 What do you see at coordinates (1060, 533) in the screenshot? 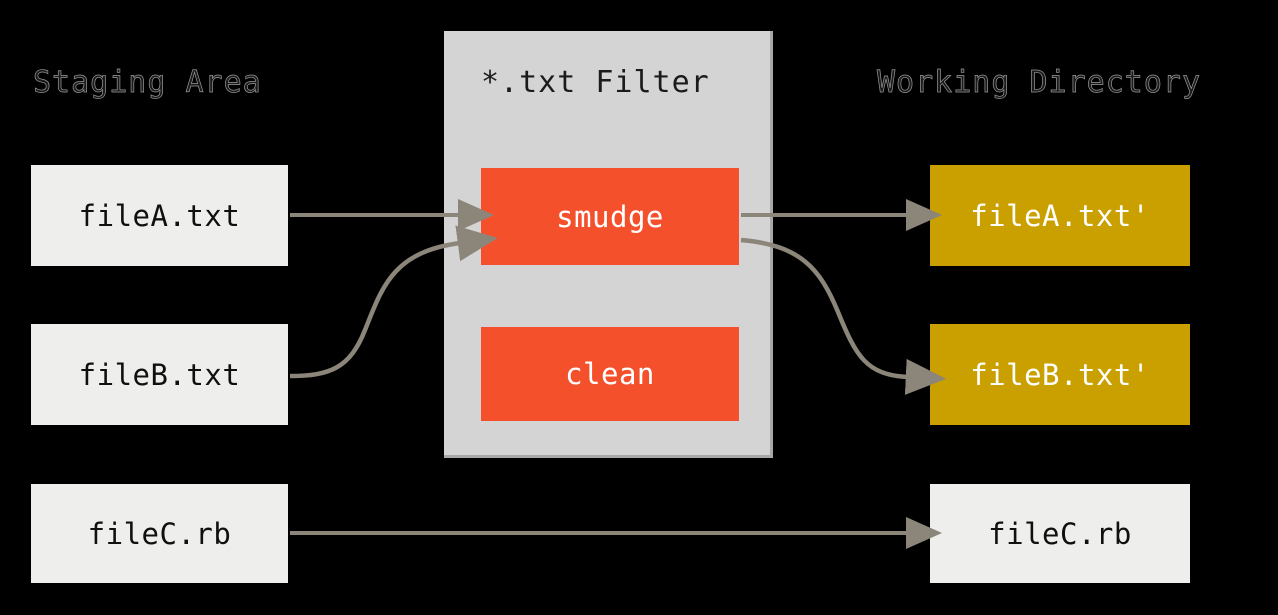
I see `working-file-box-filec: fileC.rb` at bounding box center [1060, 533].